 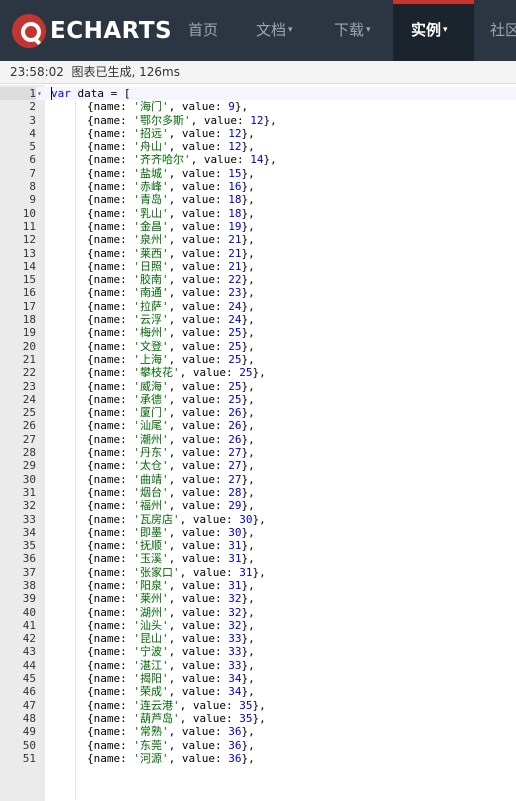 I want to click on code-text: {name: '汕头', value: 32},, so click(x=171, y=625).